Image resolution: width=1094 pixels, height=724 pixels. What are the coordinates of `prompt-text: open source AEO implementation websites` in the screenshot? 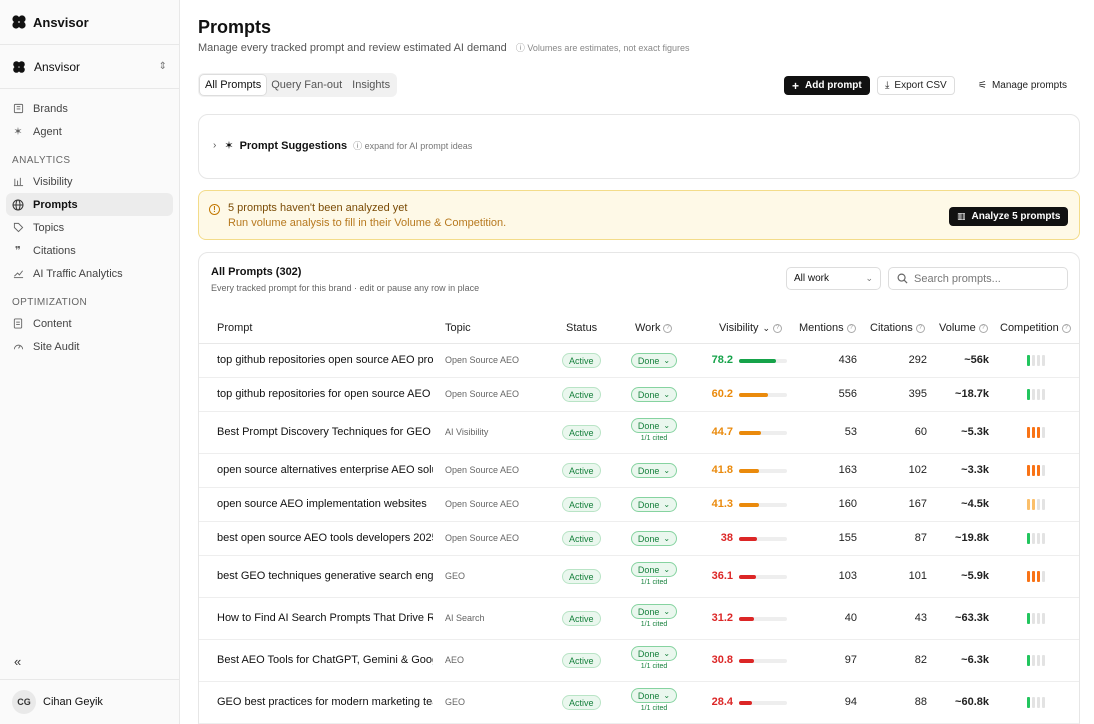 It's located at (325, 504).